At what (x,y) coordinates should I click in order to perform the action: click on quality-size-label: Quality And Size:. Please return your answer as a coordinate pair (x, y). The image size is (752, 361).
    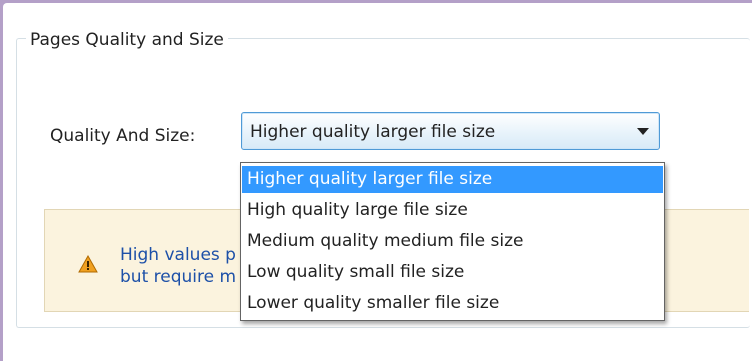
    Looking at the image, I should click on (123, 136).